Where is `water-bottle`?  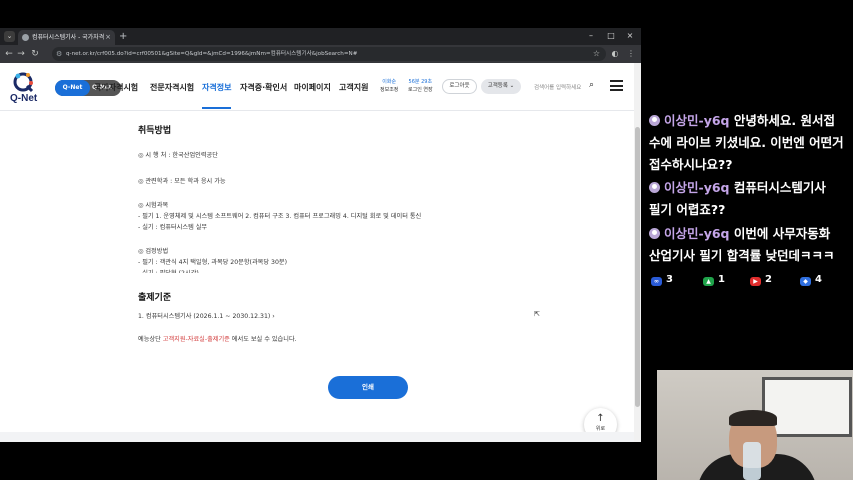 water-bottle is located at coordinates (752, 461).